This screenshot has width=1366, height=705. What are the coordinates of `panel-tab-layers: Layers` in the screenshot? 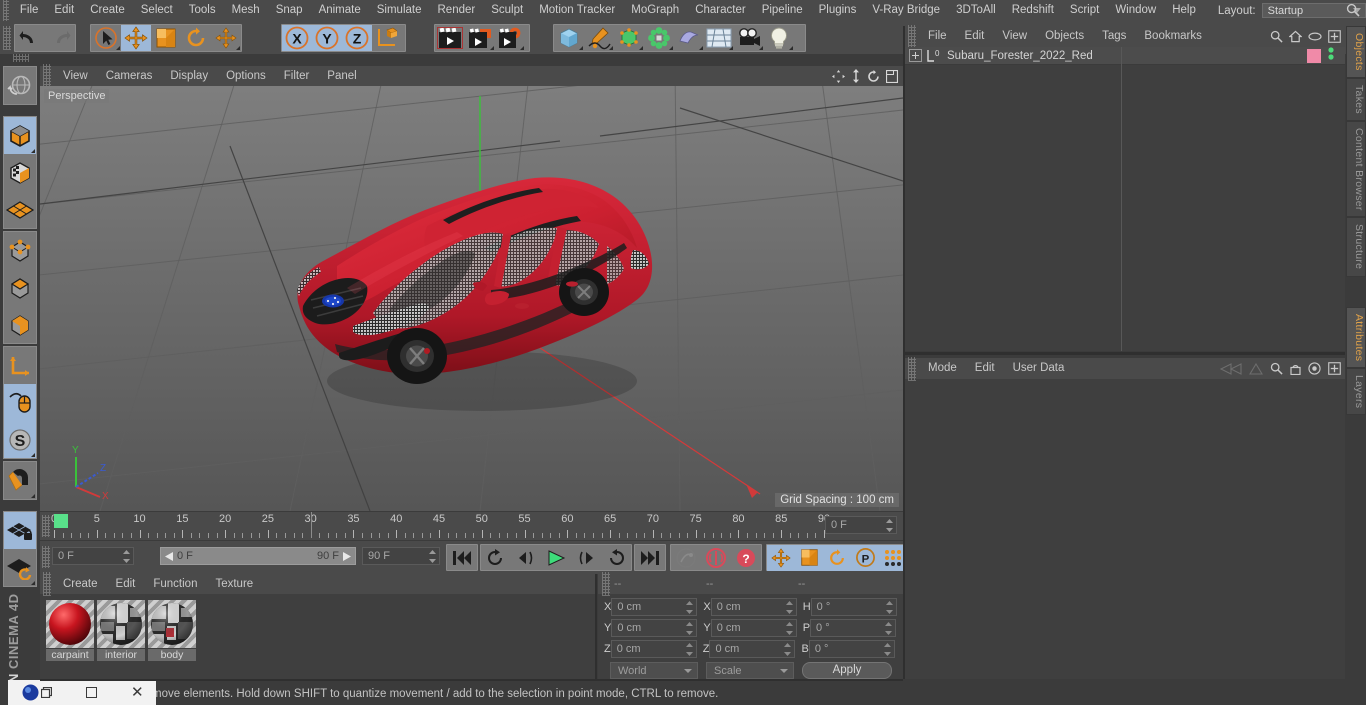 It's located at (1356, 392).